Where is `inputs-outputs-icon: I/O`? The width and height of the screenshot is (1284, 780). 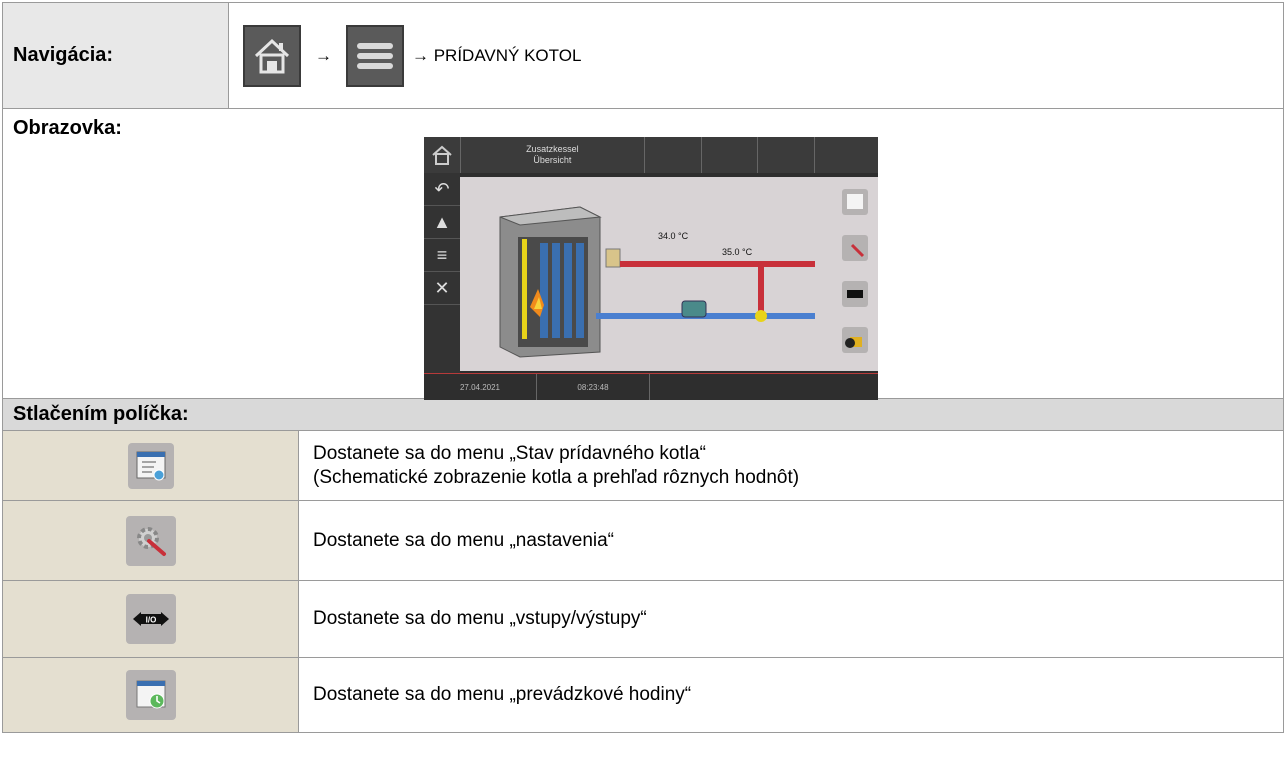
inputs-outputs-icon: I/O is located at coordinates (150, 619).